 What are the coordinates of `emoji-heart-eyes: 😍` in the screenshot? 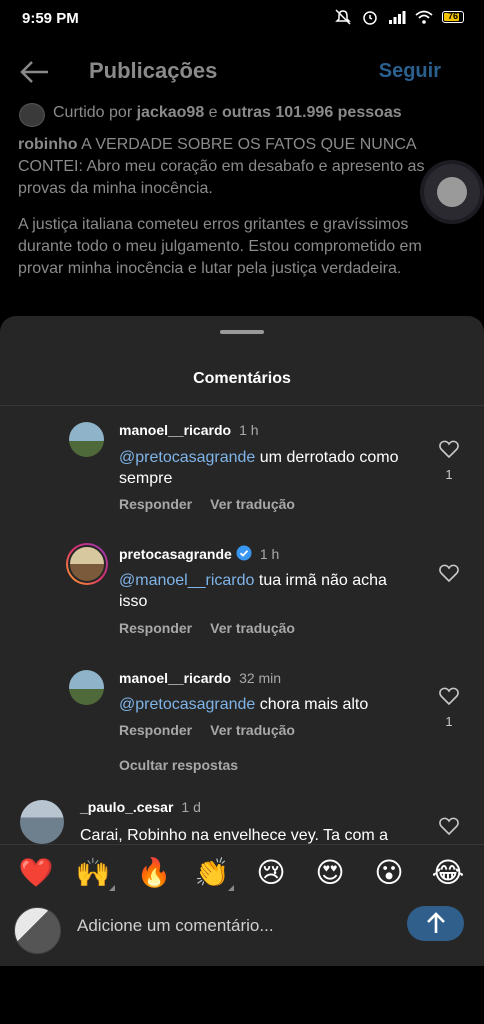 It's located at (330, 873).